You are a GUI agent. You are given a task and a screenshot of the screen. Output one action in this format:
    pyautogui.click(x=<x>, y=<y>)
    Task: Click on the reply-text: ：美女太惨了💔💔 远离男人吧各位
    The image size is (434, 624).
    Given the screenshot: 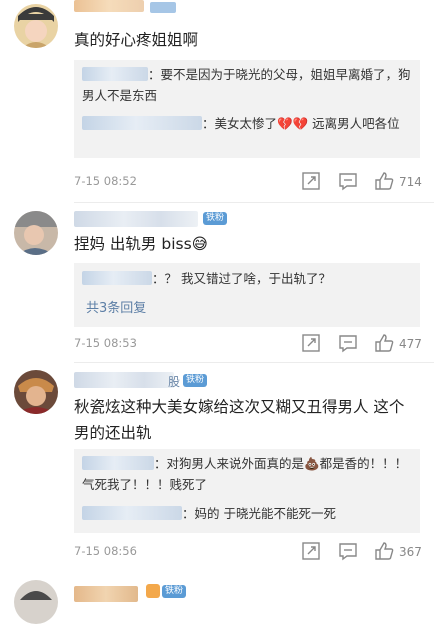 What is the action you would take?
    pyautogui.click(x=301, y=123)
    